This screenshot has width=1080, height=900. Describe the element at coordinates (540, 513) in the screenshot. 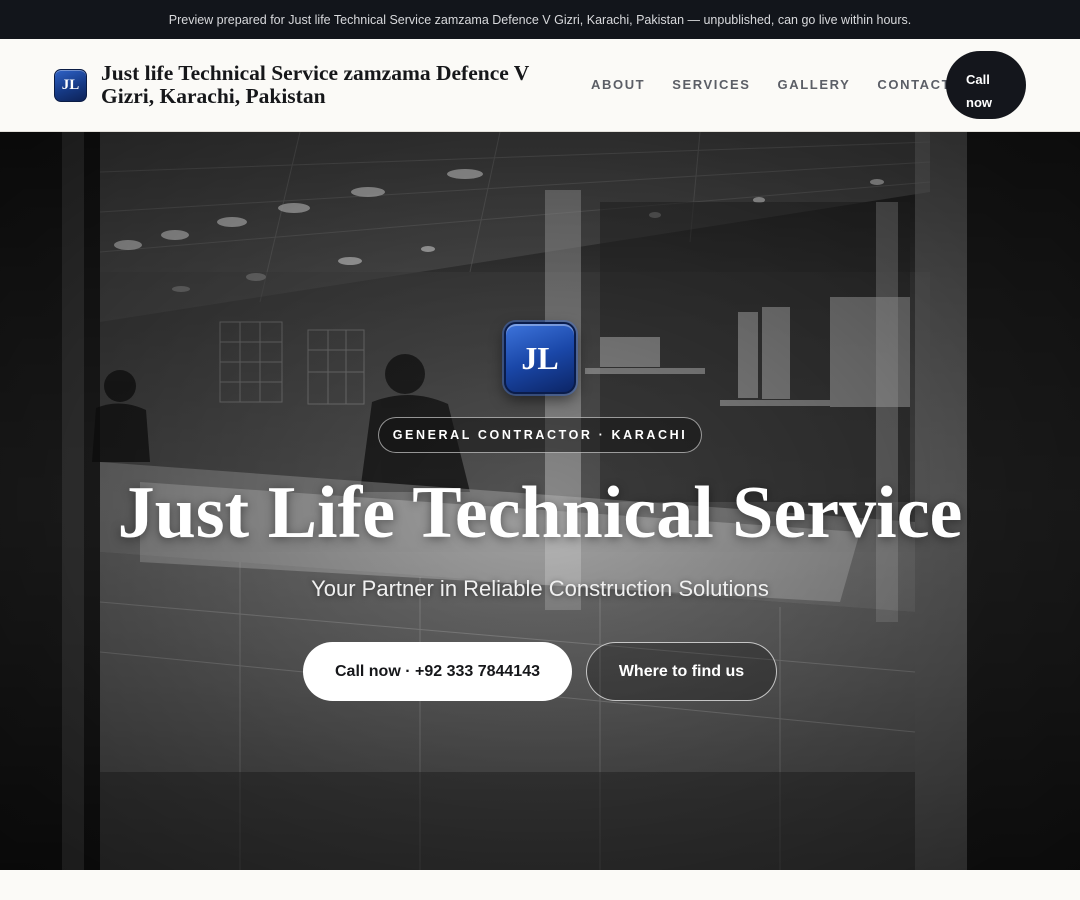

I see `hero-title: Just Life Technical Service` at that location.